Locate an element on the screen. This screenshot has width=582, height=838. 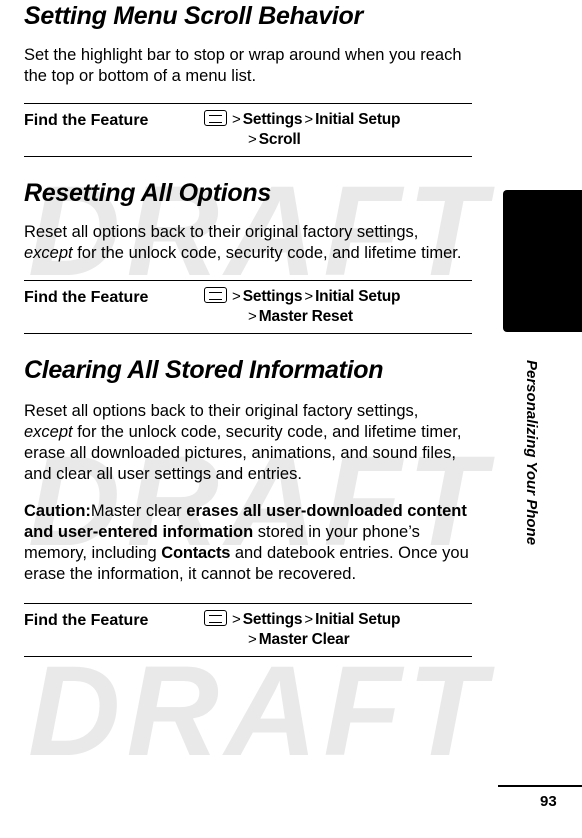
caution-lead: Caution: is located at coordinates (57, 511).